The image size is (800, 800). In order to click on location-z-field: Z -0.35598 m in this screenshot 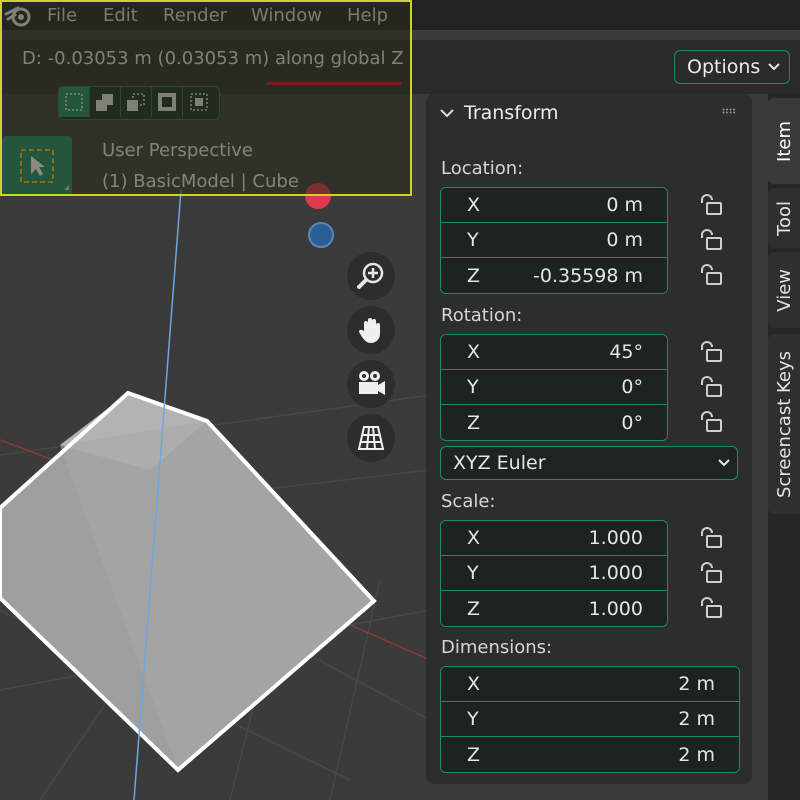, I will do `click(554, 275)`.